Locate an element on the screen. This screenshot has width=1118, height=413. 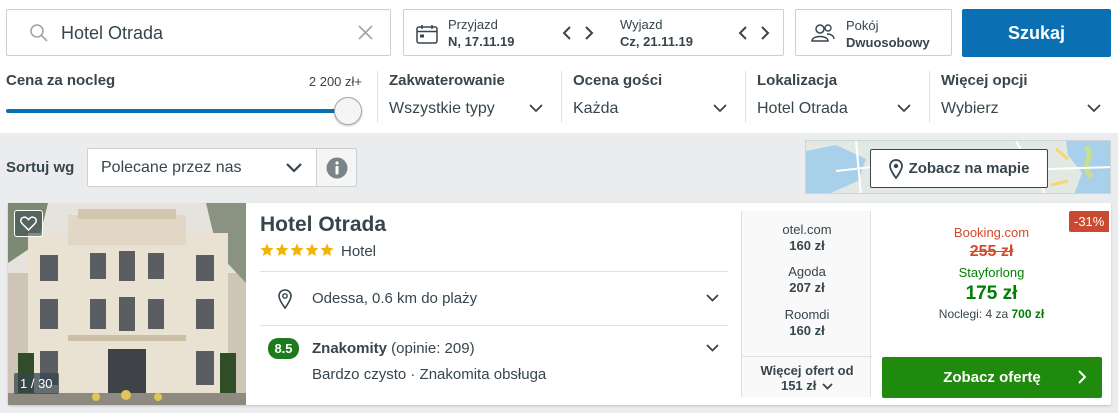
filter-more-title: Więcej opcji is located at coordinates (984, 80).